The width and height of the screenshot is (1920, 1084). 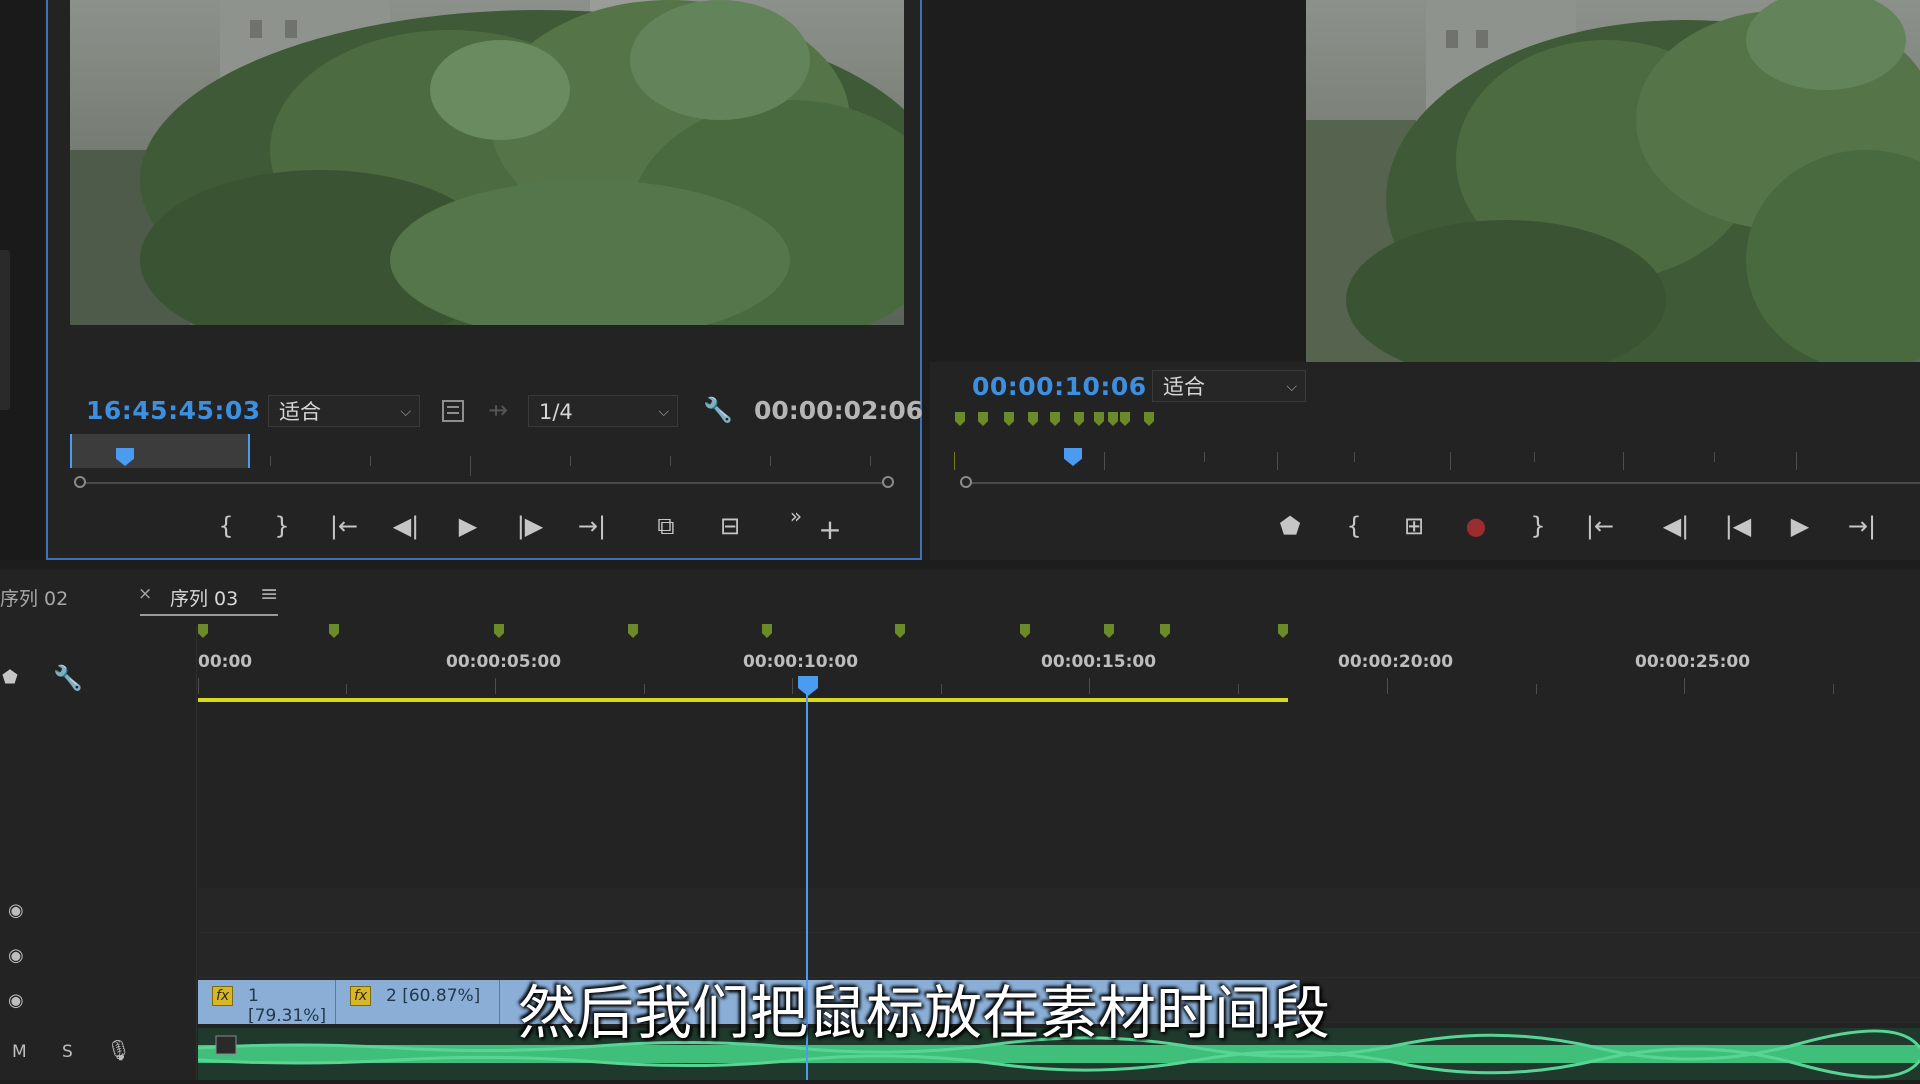 I want to click on clip: fx 2 [60.87%], so click(x=418, y=1002).